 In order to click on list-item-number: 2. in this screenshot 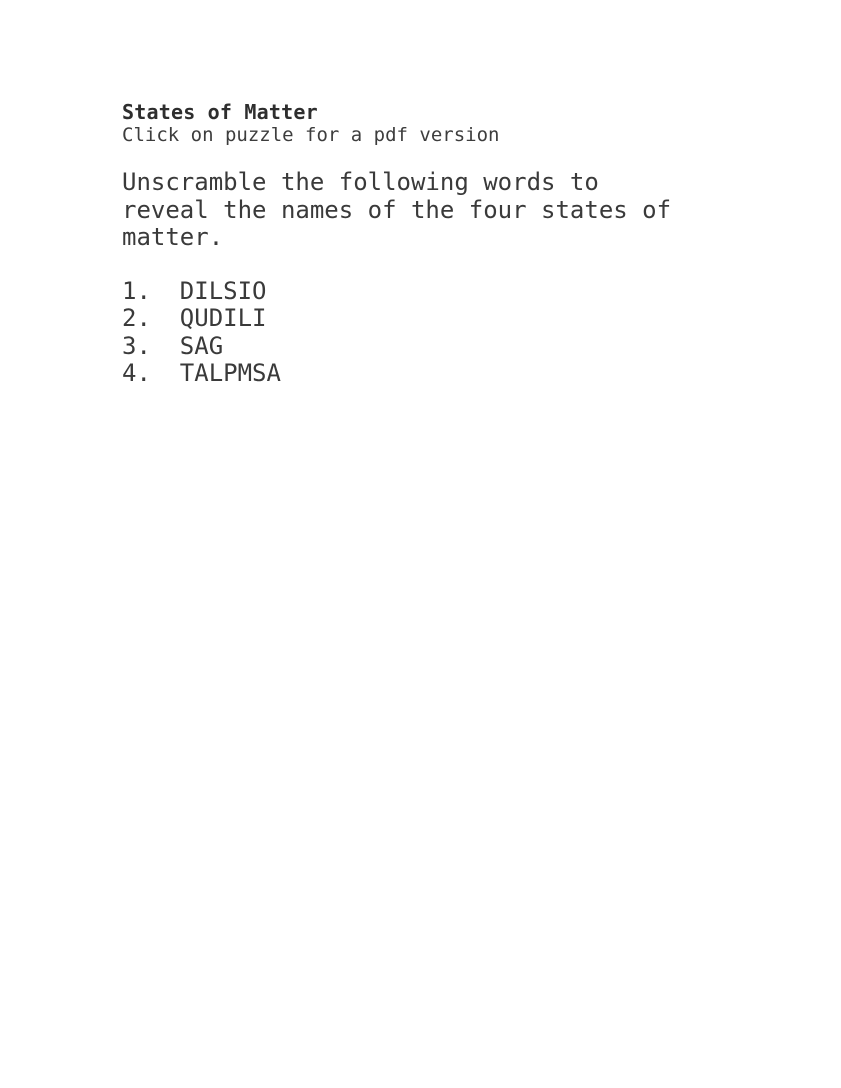, I will do `click(151, 318)`.